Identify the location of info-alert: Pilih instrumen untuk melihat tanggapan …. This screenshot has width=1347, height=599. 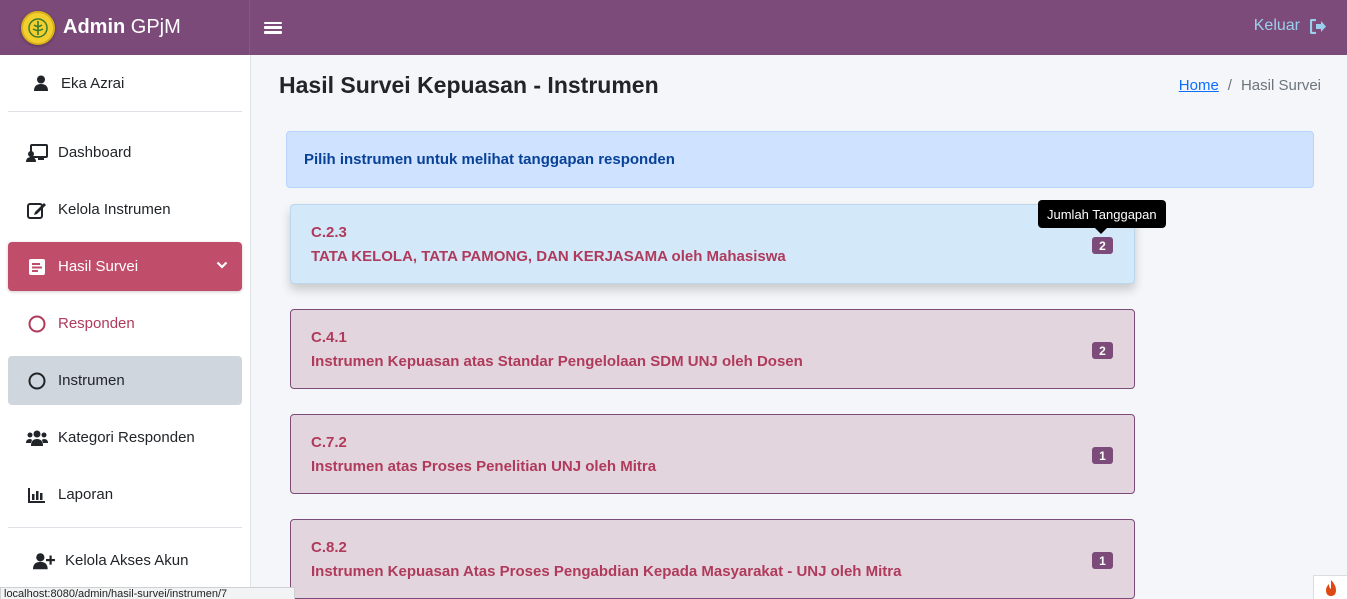
(800, 159).